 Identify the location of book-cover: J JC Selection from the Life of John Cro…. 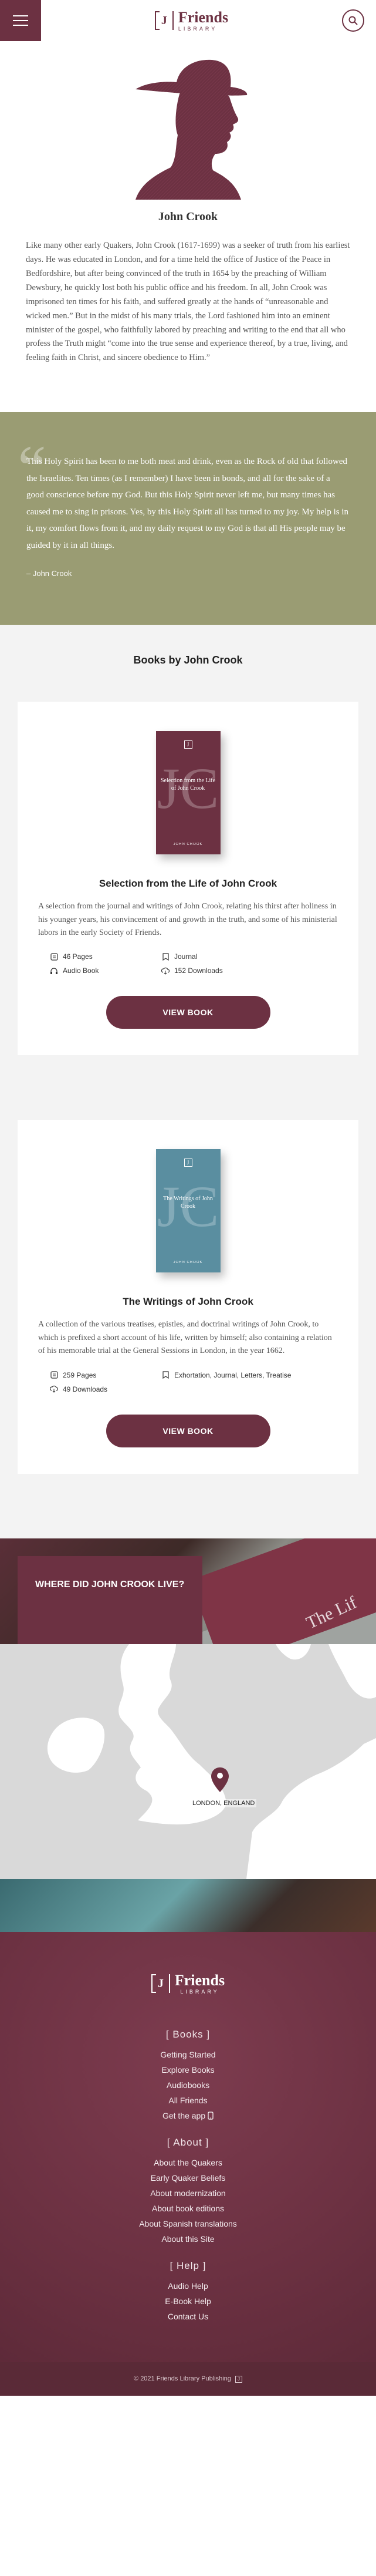
(188, 793).